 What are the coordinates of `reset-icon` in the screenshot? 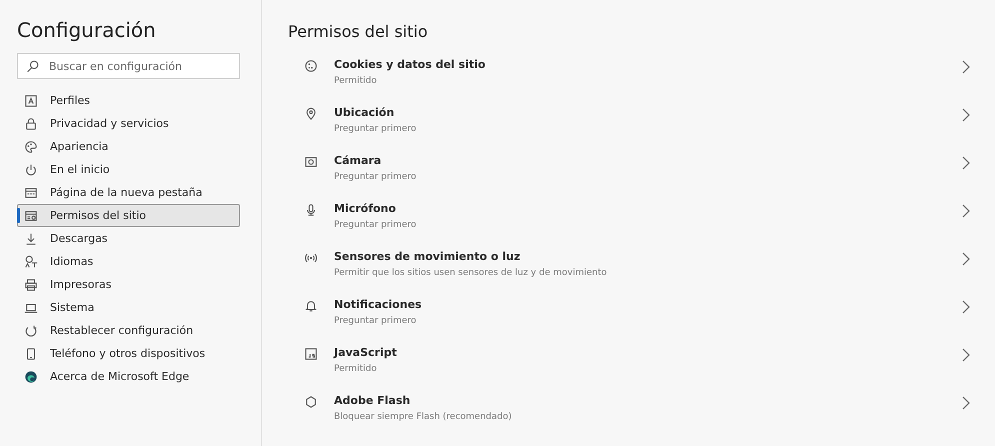 It's located at (31, 331).